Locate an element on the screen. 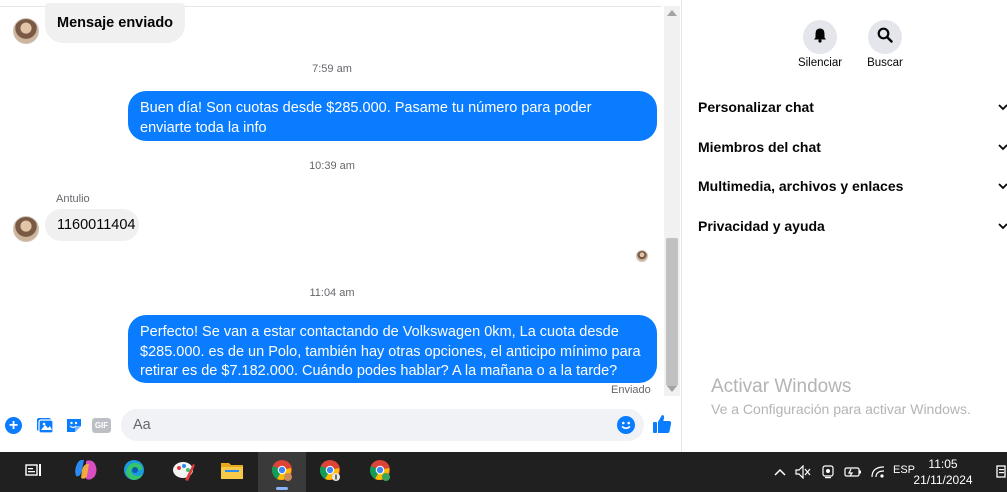 The width and height of the screenshot is (1007, 492). scroll-down-arrow is located at coordinates (672, 389).